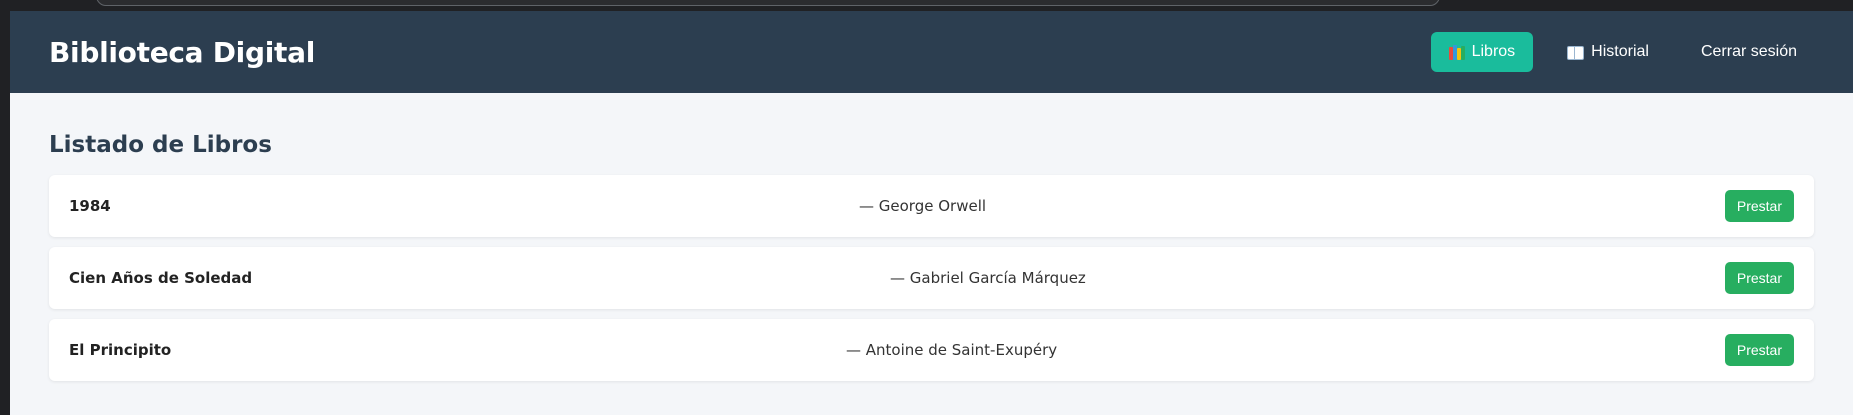 This screenshot has width=1853, height=415. I want to click on book-title: 1984, so click(90, 206).